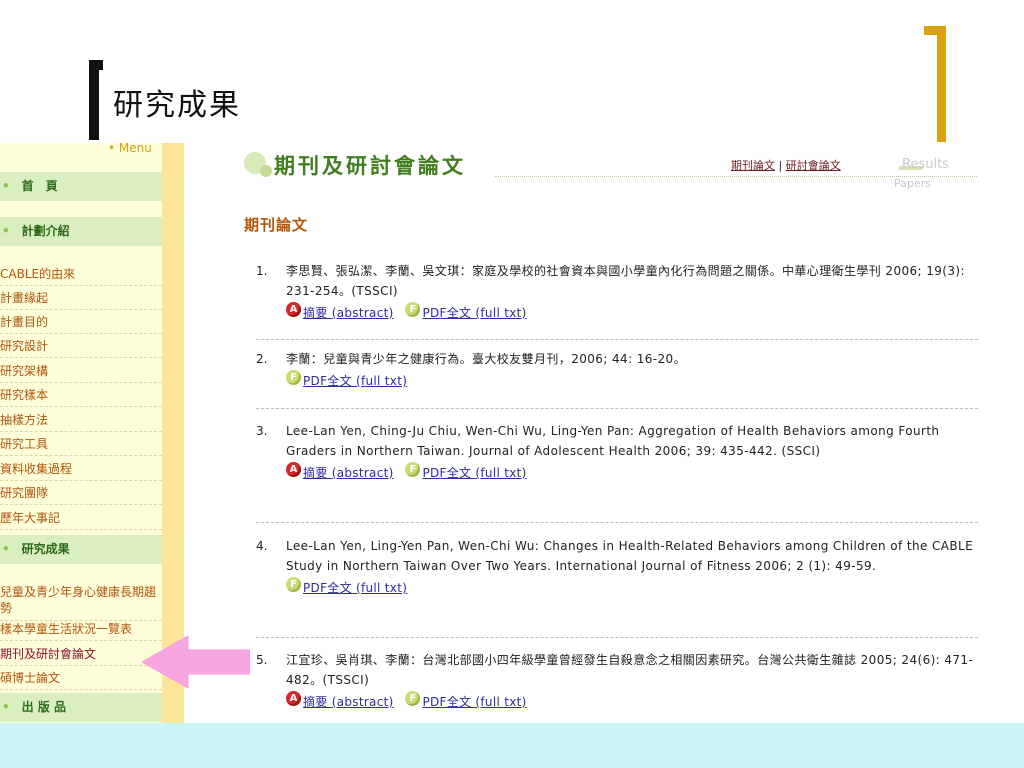  What do you see at coordinates (262, 359) in the screenshot?
I see `entry-number: 2.` at bounding box center [262, 359].